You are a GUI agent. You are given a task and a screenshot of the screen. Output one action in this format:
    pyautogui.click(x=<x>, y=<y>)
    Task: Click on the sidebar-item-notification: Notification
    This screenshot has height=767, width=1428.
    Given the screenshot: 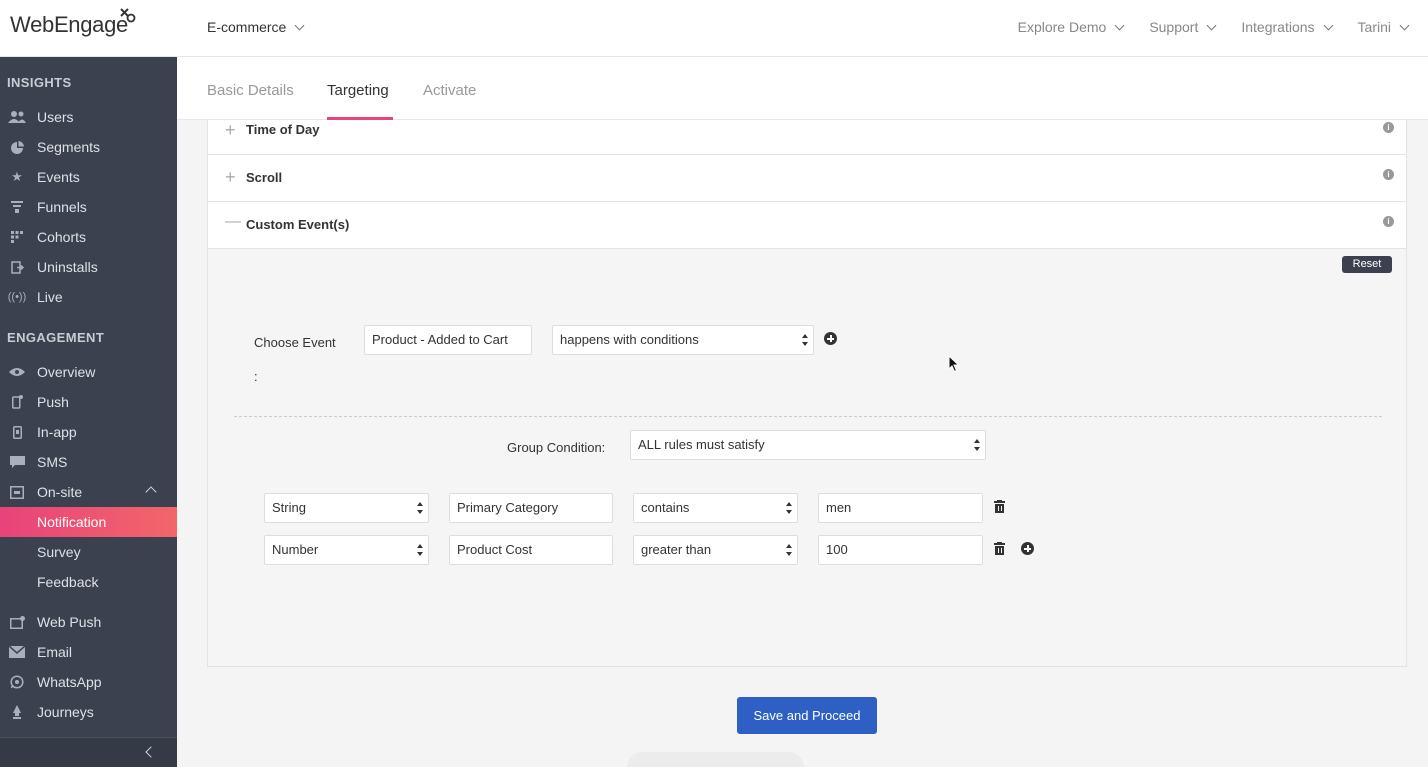 What is the action you would take?
    pyautogui.click(x=88, y=522)
    